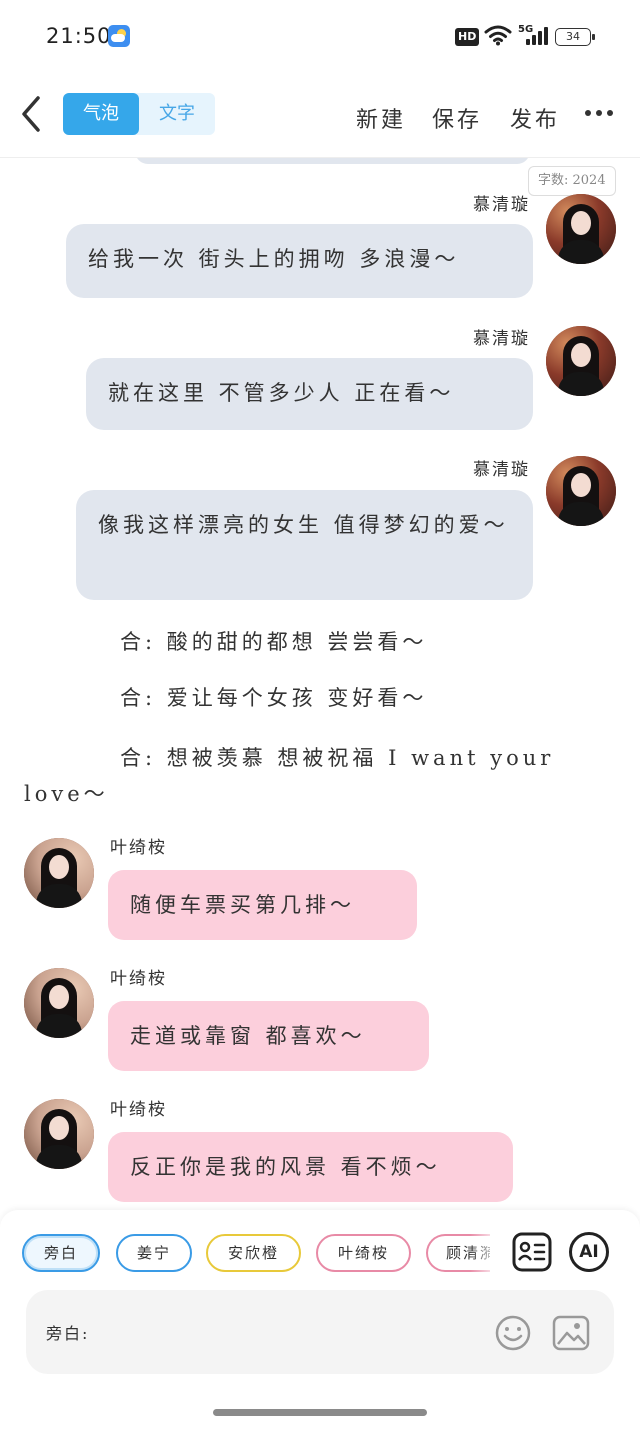 This screenshot has width=640, height=1429. What do you see at coordinates (360, 642) in the screenshot?
I see `narration-line: 合: 酸的甜的都想 尝尝看～` at bounding box center [360, 642].